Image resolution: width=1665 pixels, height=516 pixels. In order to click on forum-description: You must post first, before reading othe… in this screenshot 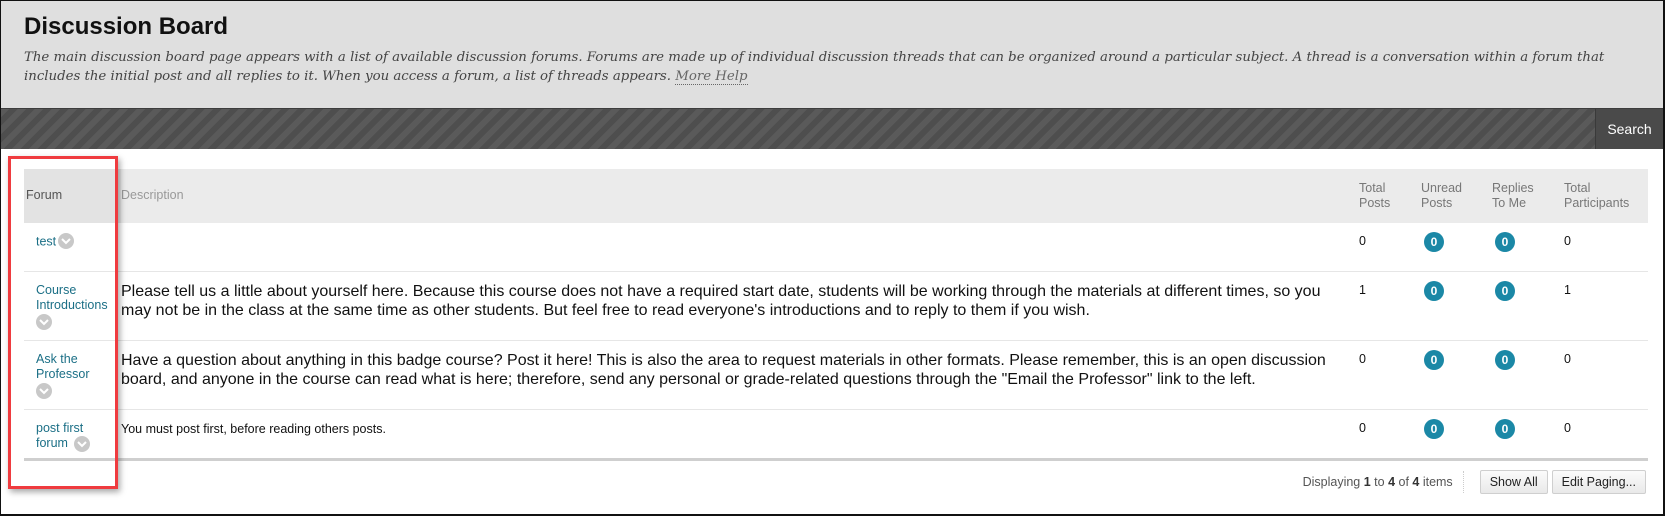, I will do `click(253, 429)`.